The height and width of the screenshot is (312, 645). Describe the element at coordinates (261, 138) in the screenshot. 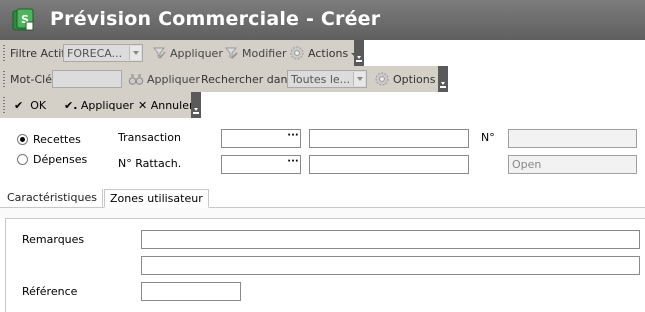

I see `transaction-code-field: ···` at that location.